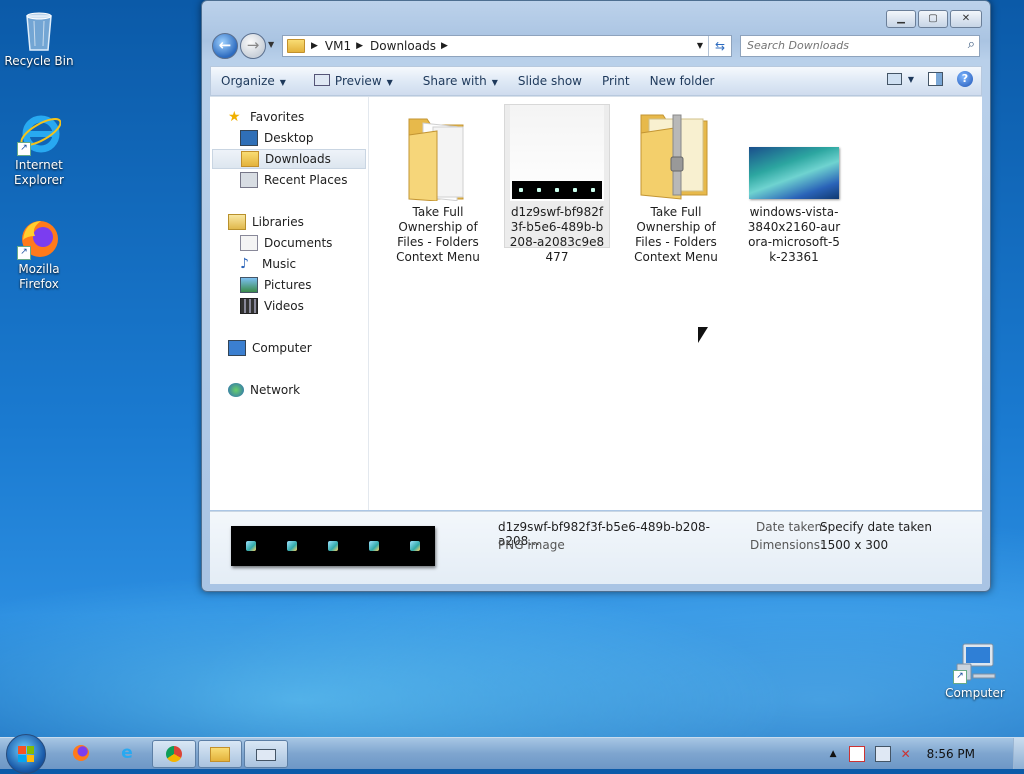  What do you see at coordinates (305, 222) in the screenshot?
I see `nav-libraries: Libraries` at bounding box center [305, 222].